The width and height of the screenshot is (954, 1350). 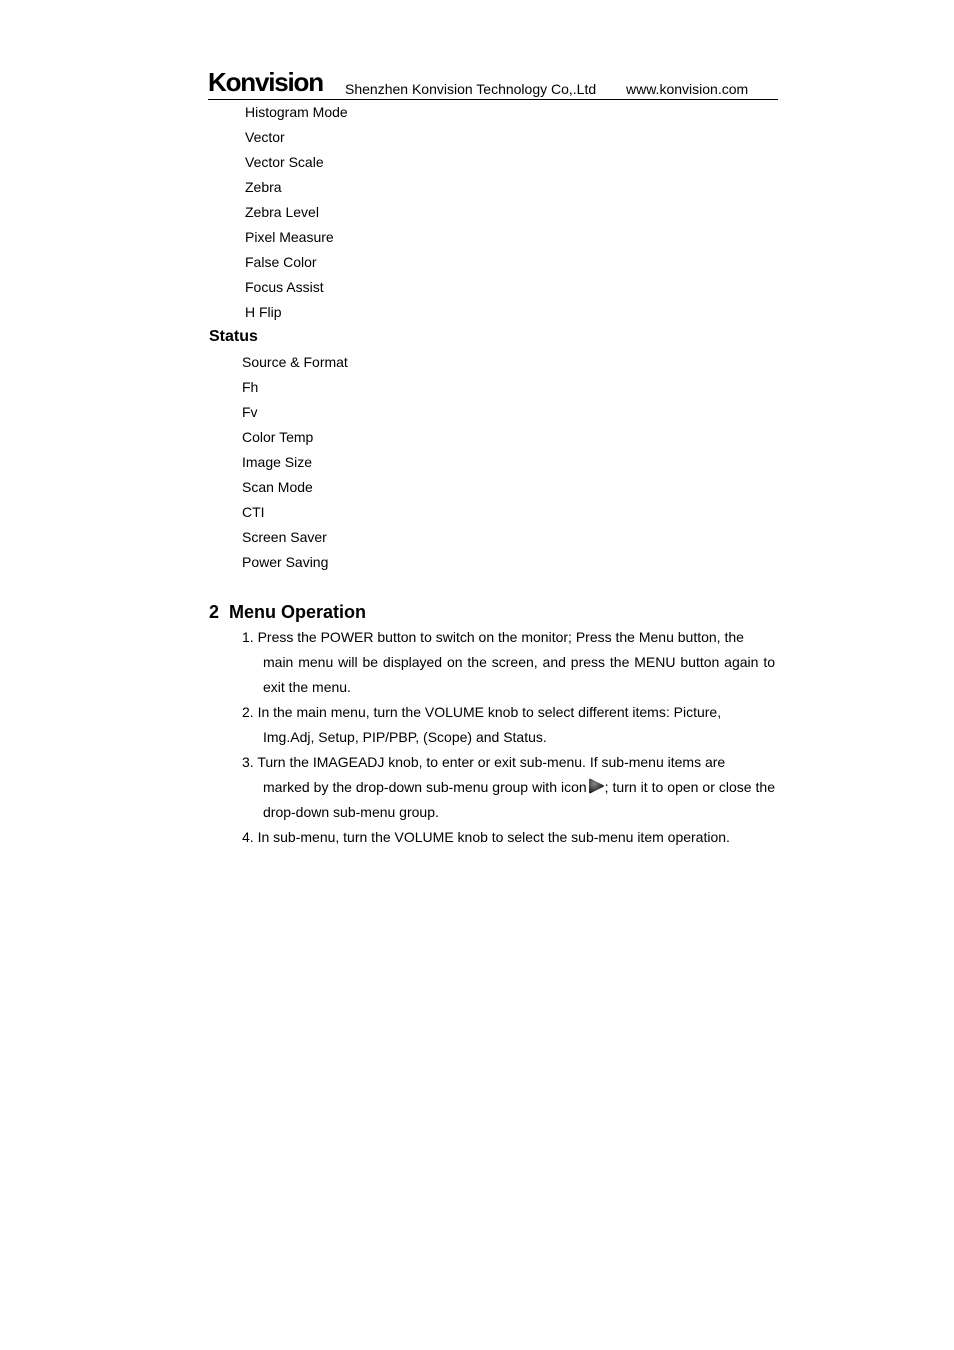 I want to click on list-item: Image Size, so click(x=277, y=462).